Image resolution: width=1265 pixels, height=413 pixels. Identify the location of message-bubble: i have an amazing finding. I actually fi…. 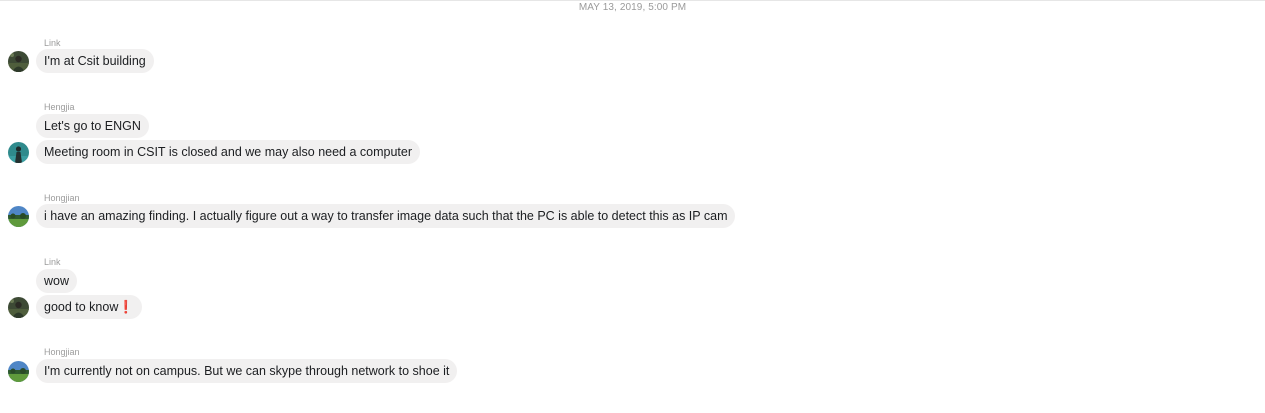
(386, 216).